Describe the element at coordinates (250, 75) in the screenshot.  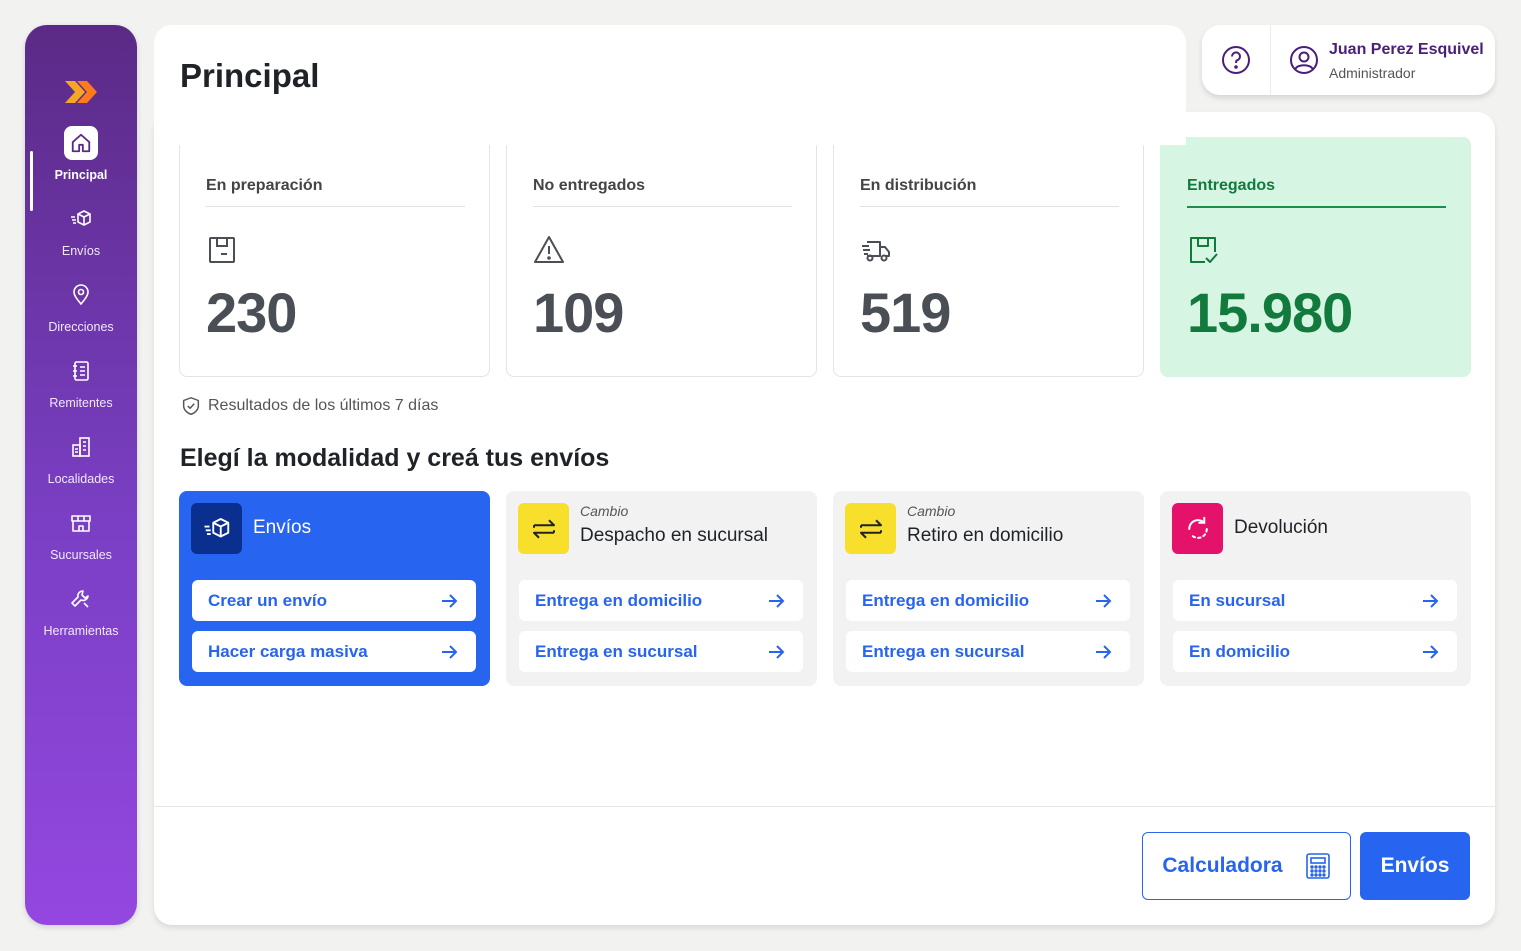
I see `page-title: Principal` at that location.